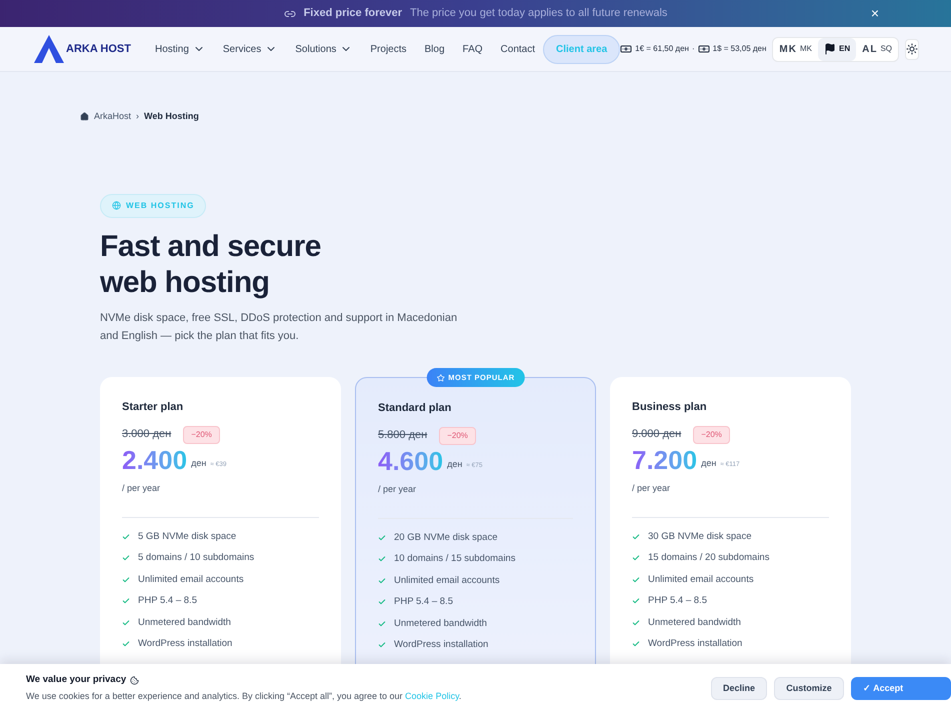 The image size is (951, 713). What do you see at coordinates (153, 206) in the screenshot?
I see `category-badge: WEB HOSTING` at bounding box center [153, 206].